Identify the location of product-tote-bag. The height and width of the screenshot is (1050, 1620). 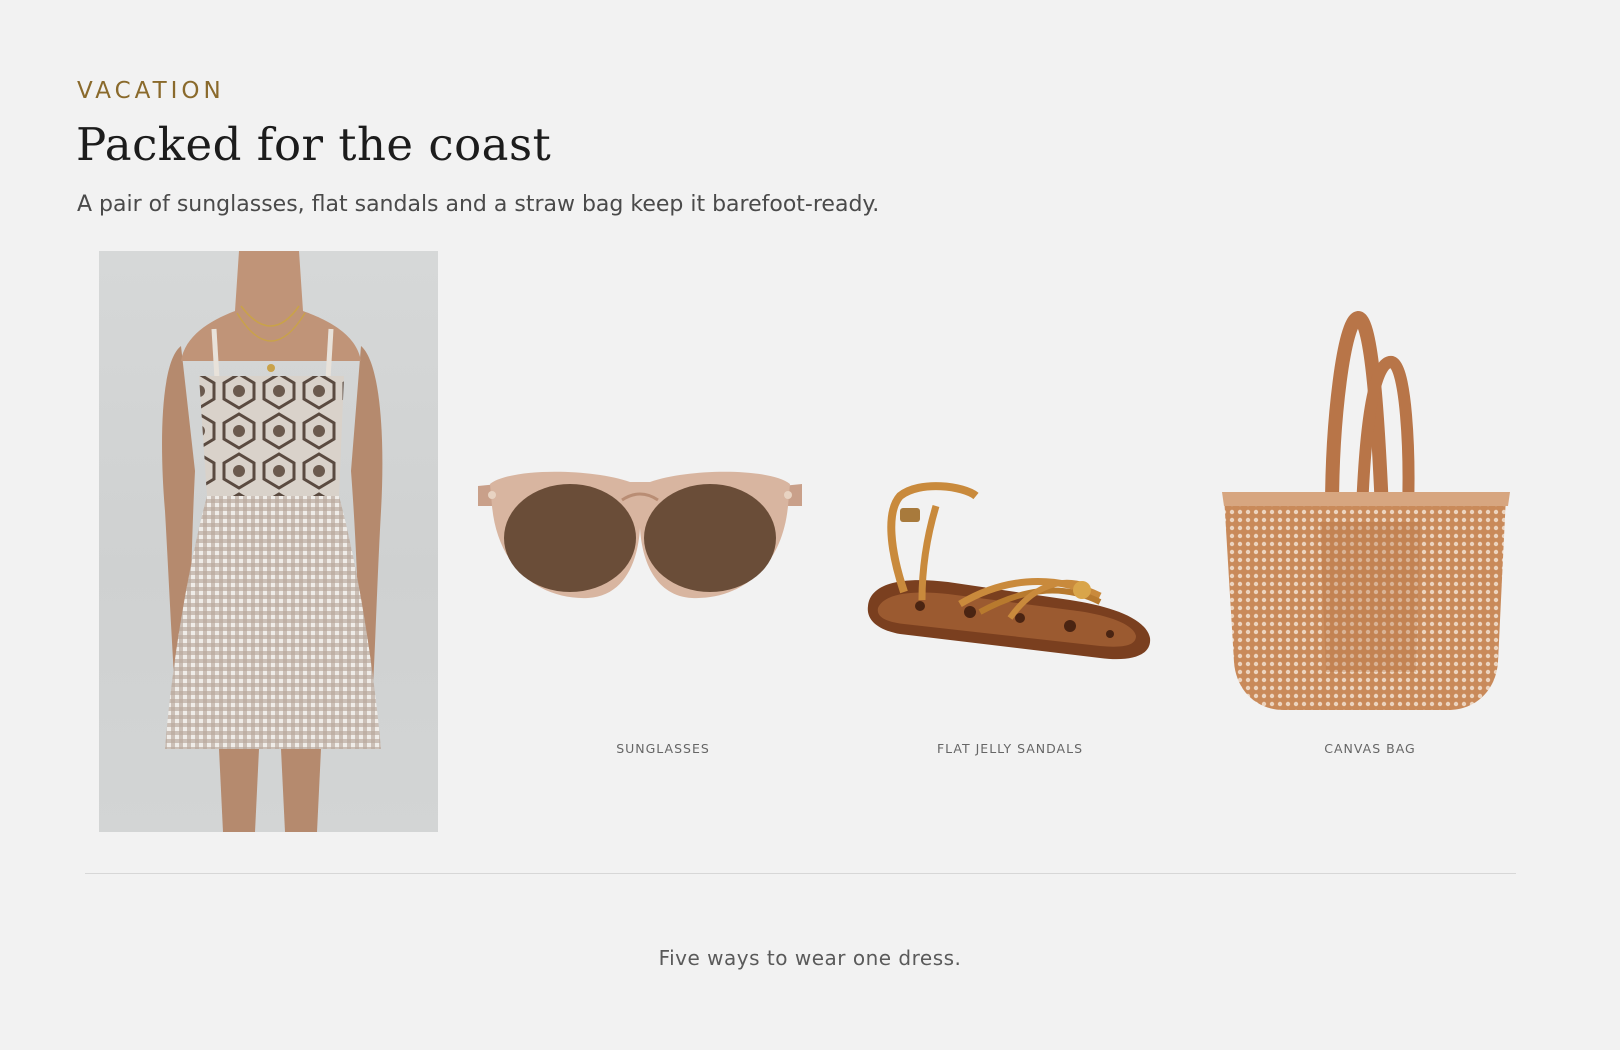
(1367, 510).